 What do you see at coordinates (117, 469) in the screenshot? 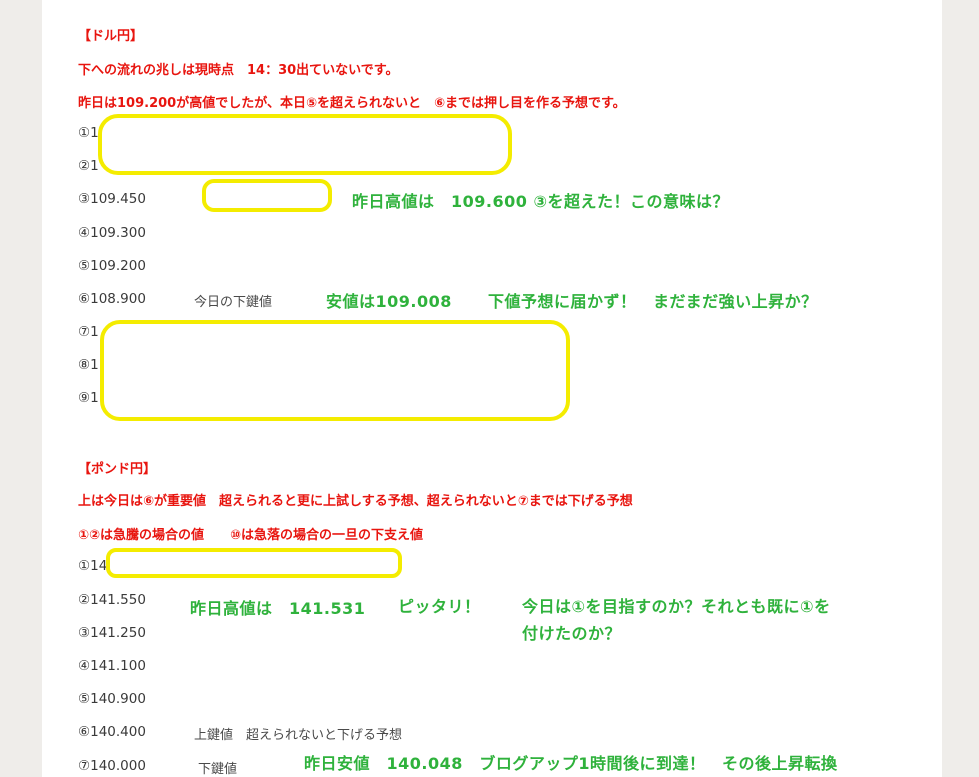
I see `gbpjpy-heading: 【ポンド円】` at bounding box center [117, 469].